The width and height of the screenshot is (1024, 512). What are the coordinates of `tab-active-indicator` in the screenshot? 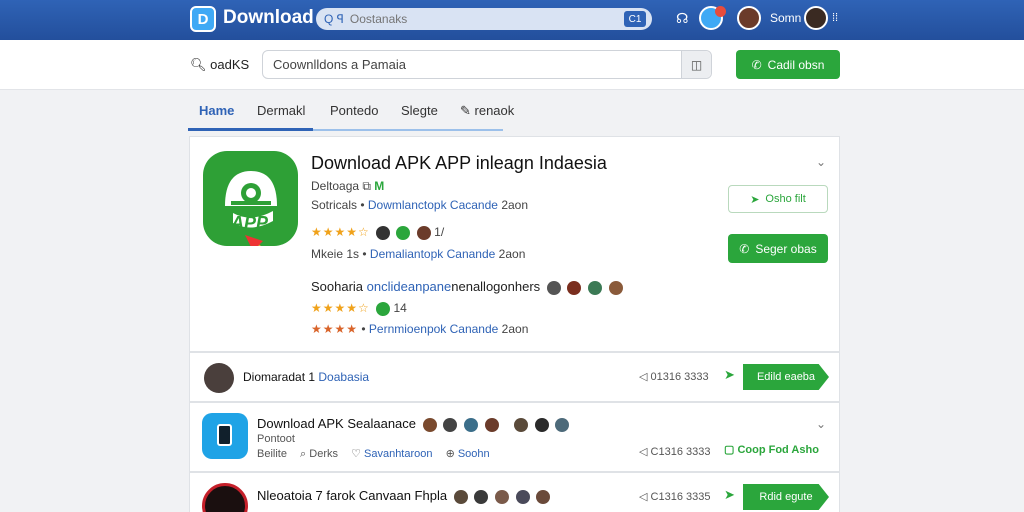 It's located at (250, 129).